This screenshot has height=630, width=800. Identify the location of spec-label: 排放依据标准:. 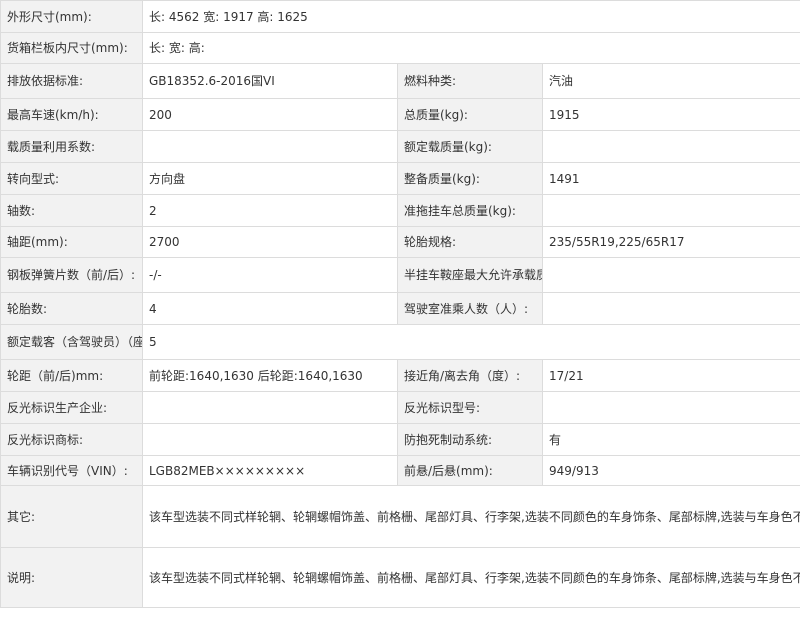
(71, 81).